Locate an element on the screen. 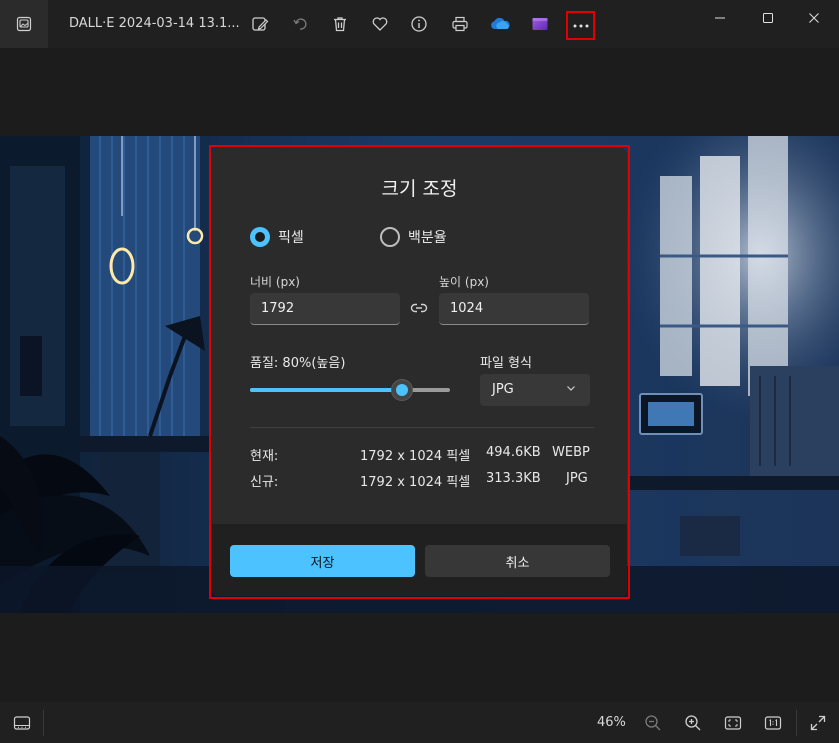 Image resolution: width=839 pixels, height=743 pixels. minimize-icon is located at coordinates (720, 18).